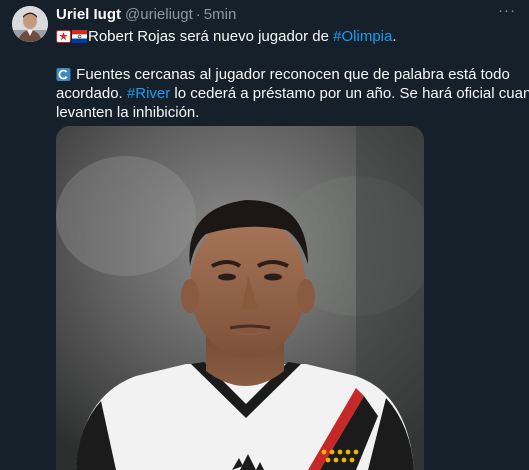 This screenshot has width=529, height=470. I want to click on tweet-line-4: levanten la inhibición., so click(286, 112).